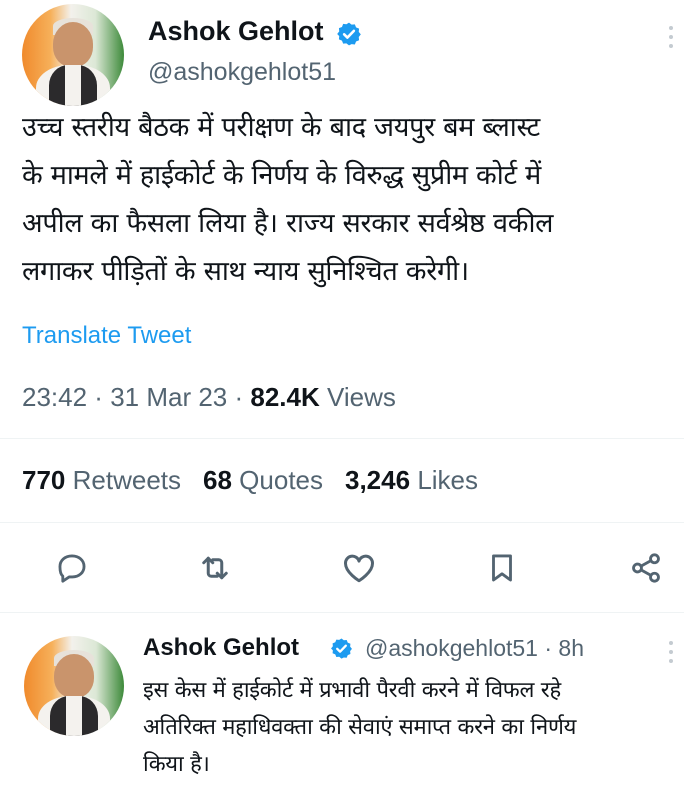  What do you see at coordinates (74, 686) in the screenshot?
I see `reply-author-avatar` at bounding box center [74, 686].